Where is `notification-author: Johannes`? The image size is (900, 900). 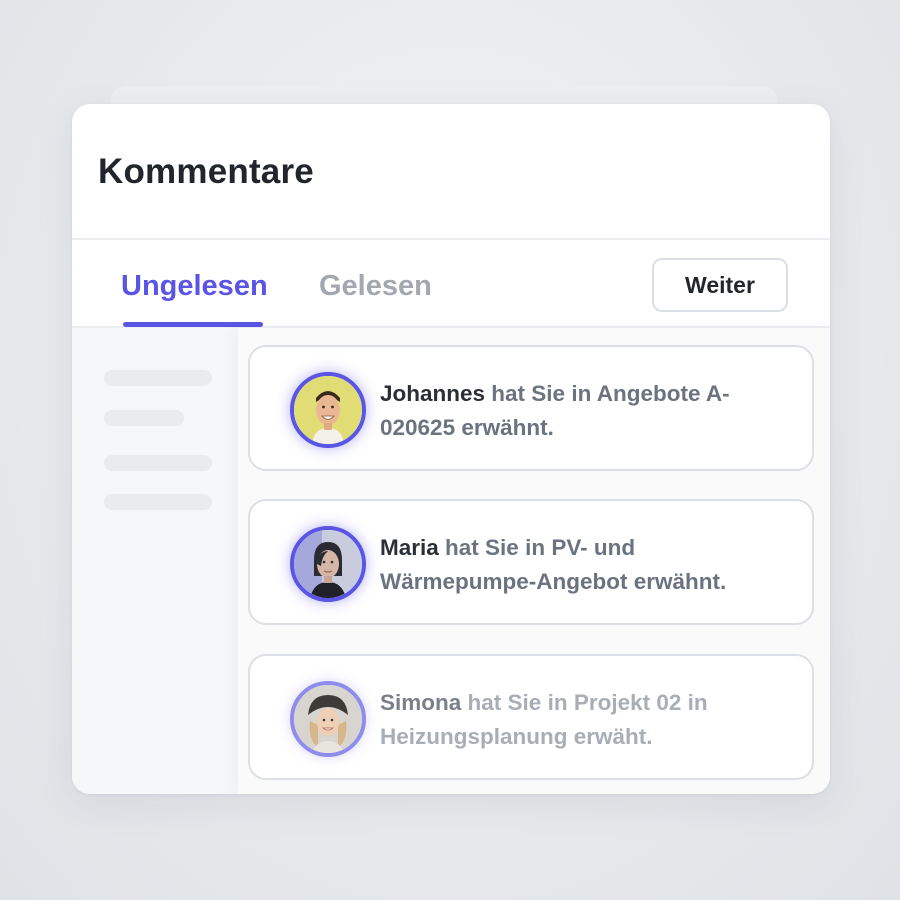
notification-author: Johannes is located at coordinates (433, 393).